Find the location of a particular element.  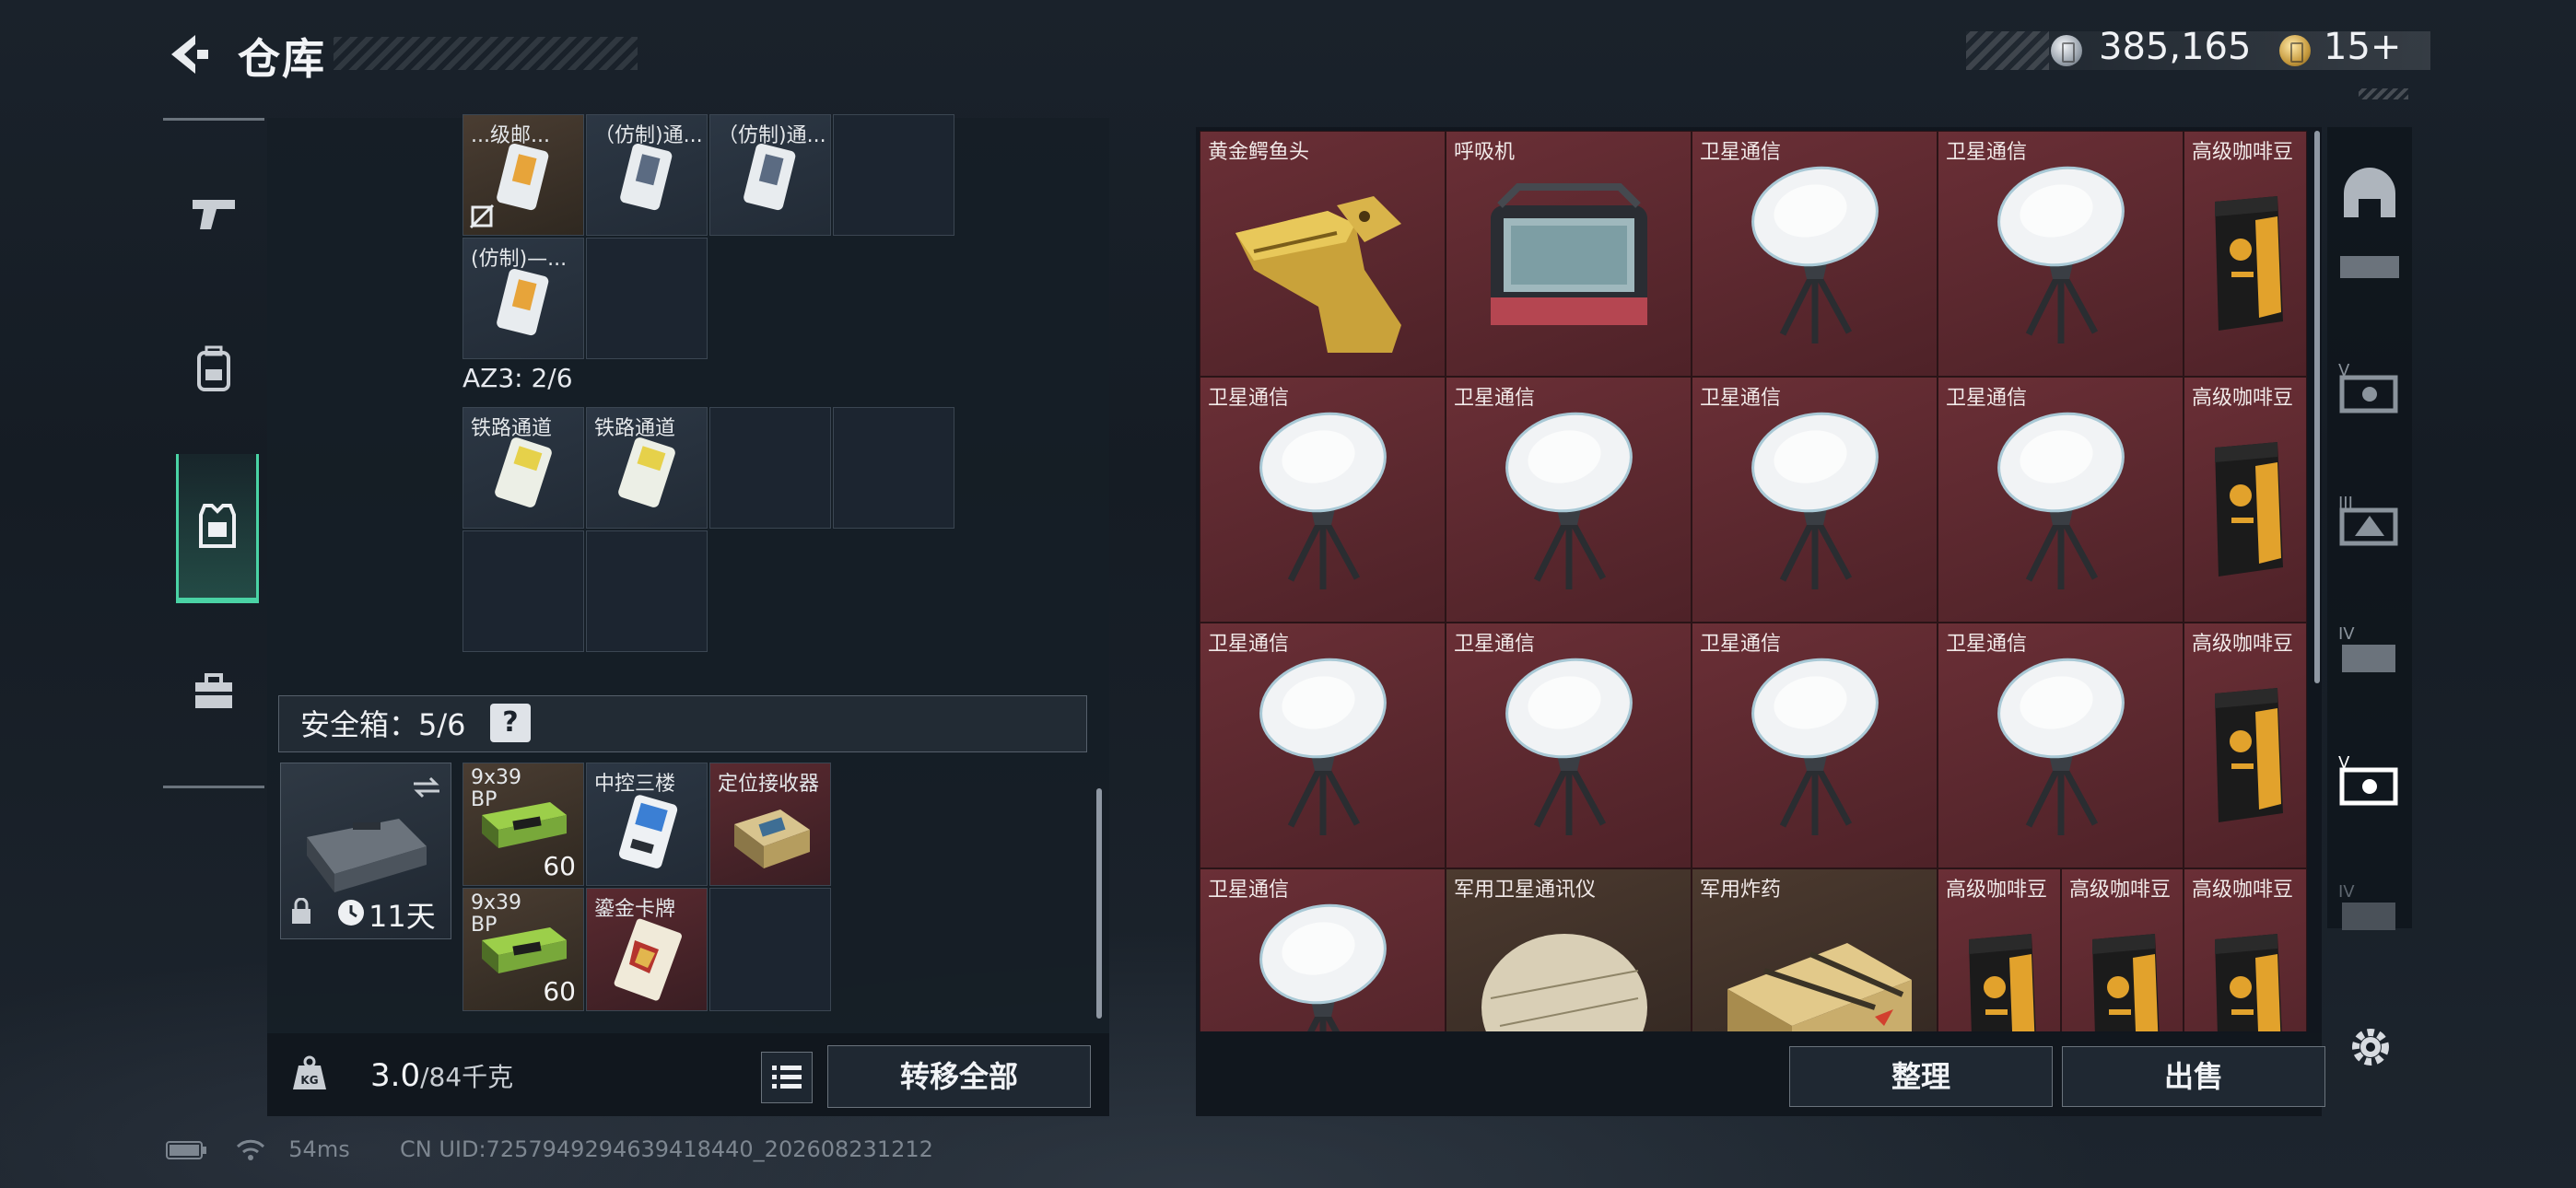

left-category-nav is located at coordinates (213, 453).